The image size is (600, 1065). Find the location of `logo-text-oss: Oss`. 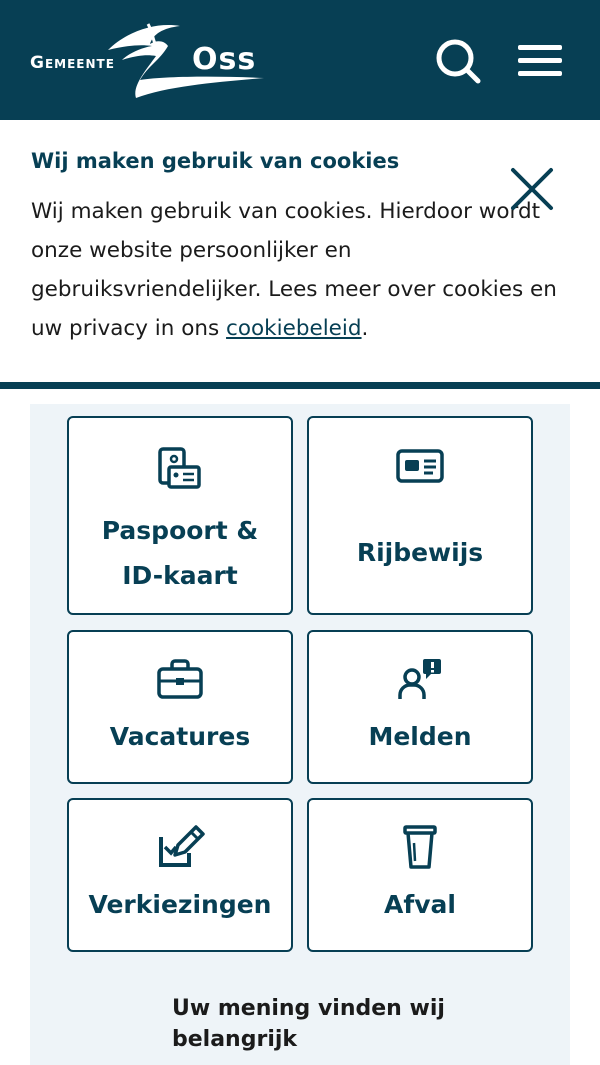

logo-text-oss: Oss is located at coordinates (224, 59).